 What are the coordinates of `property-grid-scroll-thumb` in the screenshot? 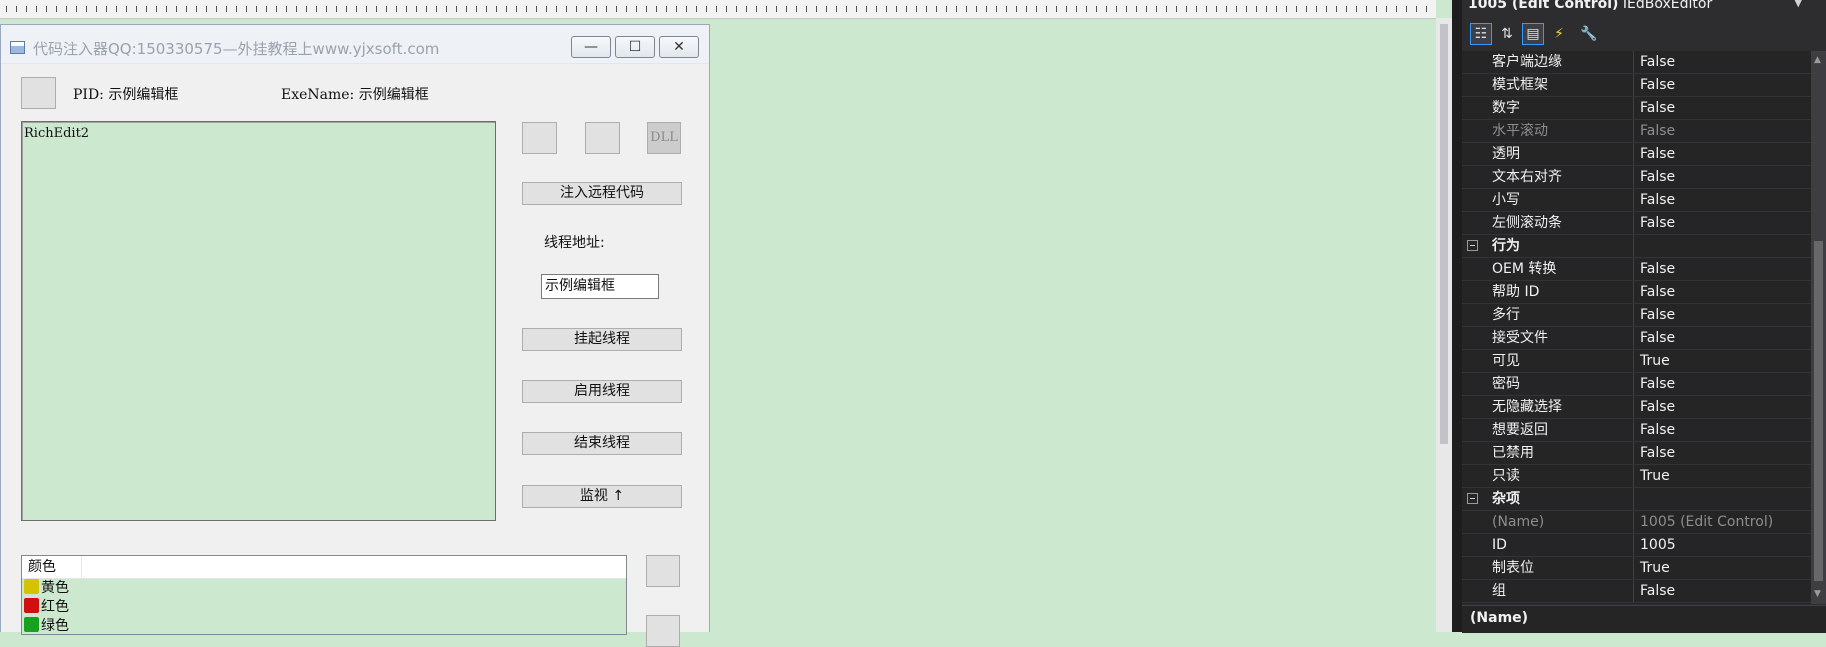 It's located at (1818, 411).